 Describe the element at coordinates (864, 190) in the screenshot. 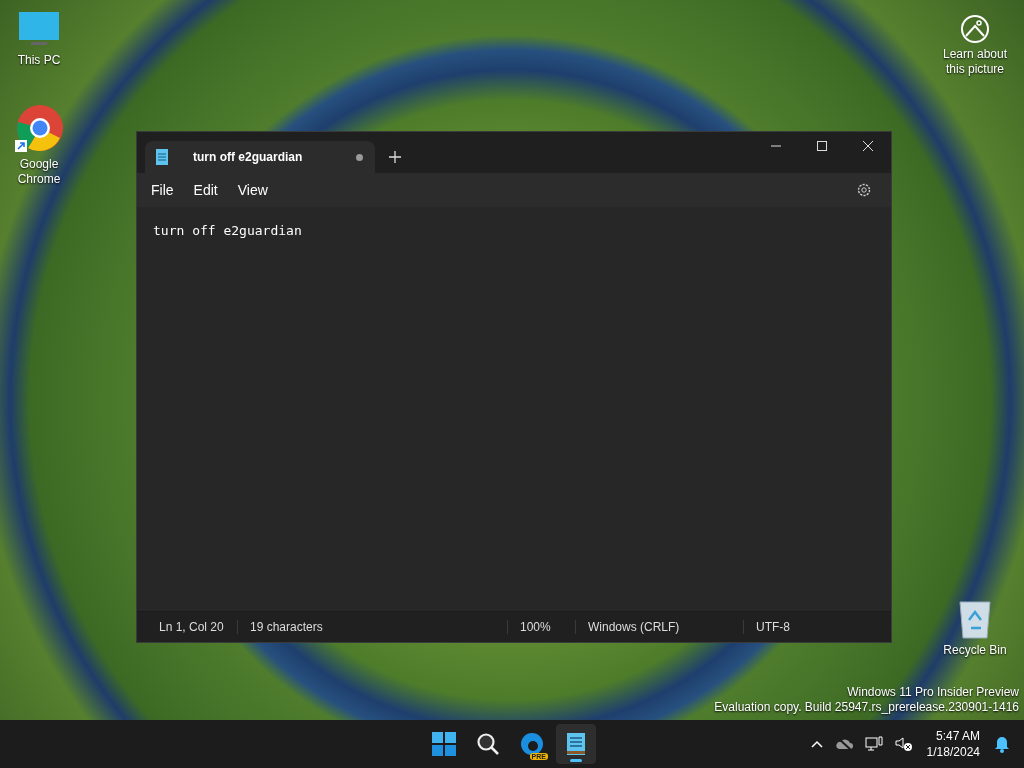

I see `settings-icon` at that location.